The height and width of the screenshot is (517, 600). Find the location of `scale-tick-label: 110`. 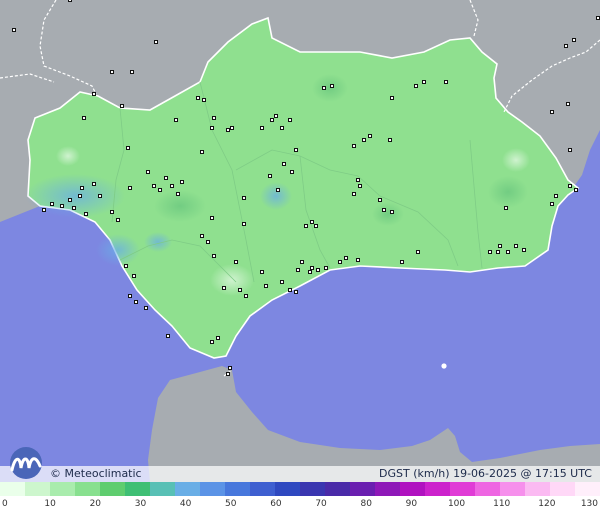

scale-tick-label: 110 is located at coordinates (502, 504).